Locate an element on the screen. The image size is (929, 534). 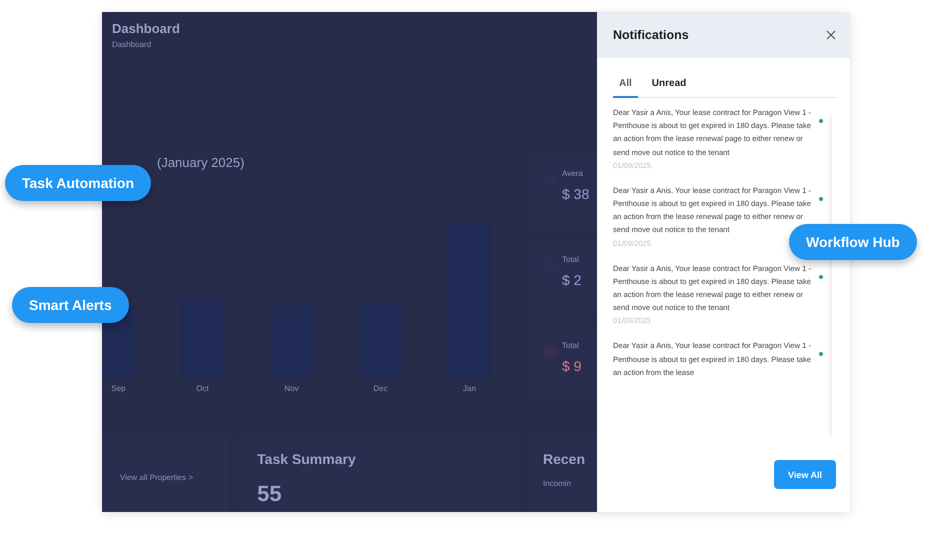
page-title: Dashboard is located at coordinates (146, 28).